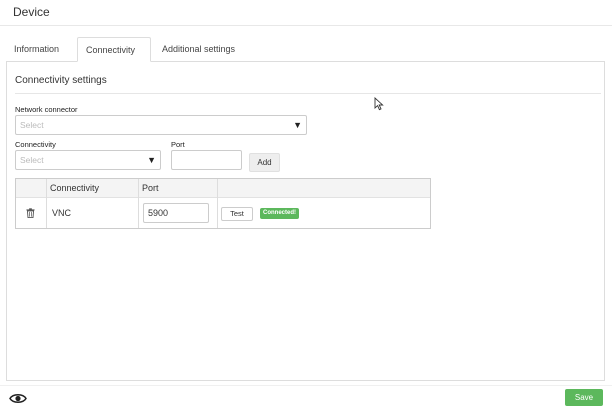 Image resolution: width=612 pixels, height=414 pixels. I want to click on port-label: Port, so click(178, 144).